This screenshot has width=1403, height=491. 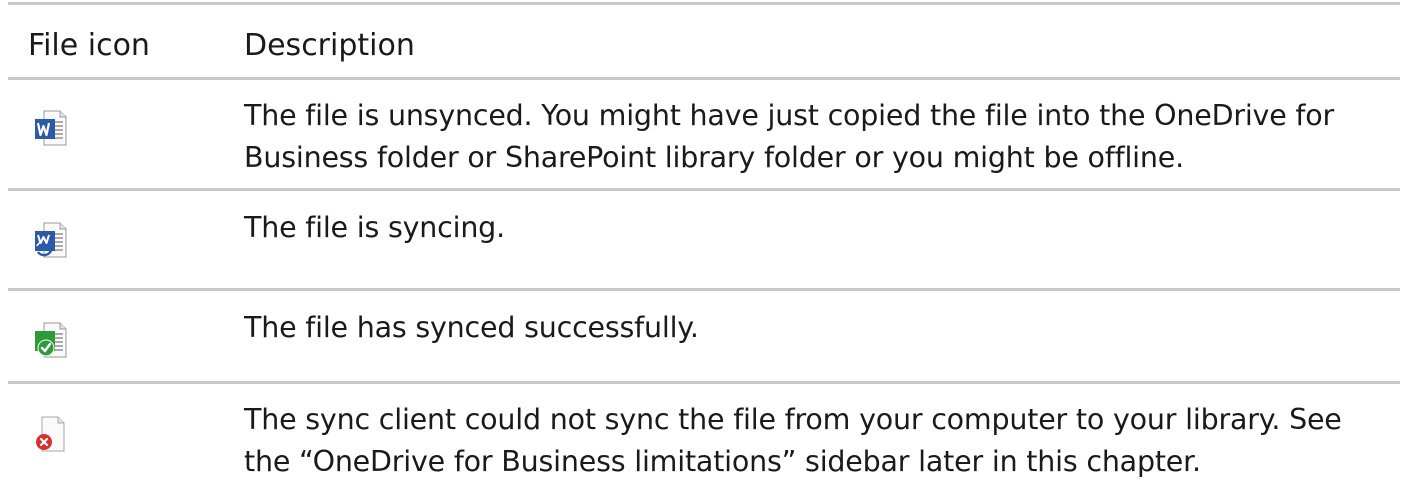 What do you see at coordinates (704, 382) in the screenshot?
I see `row-3-rule` at bounding box center [704, 382].